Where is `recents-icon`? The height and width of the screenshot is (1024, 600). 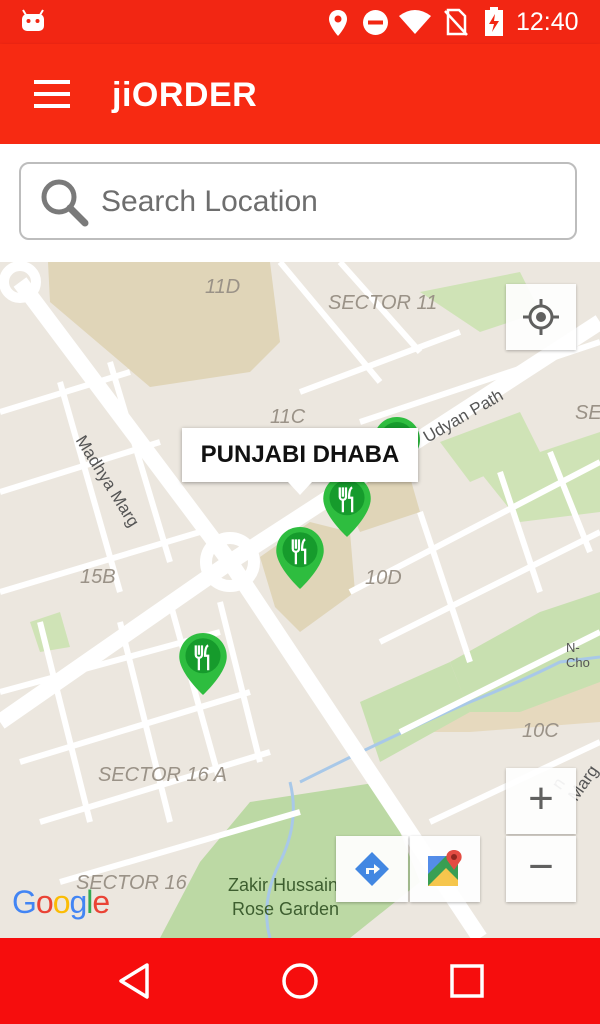 recents-icon is located at coordinates (467, 981).